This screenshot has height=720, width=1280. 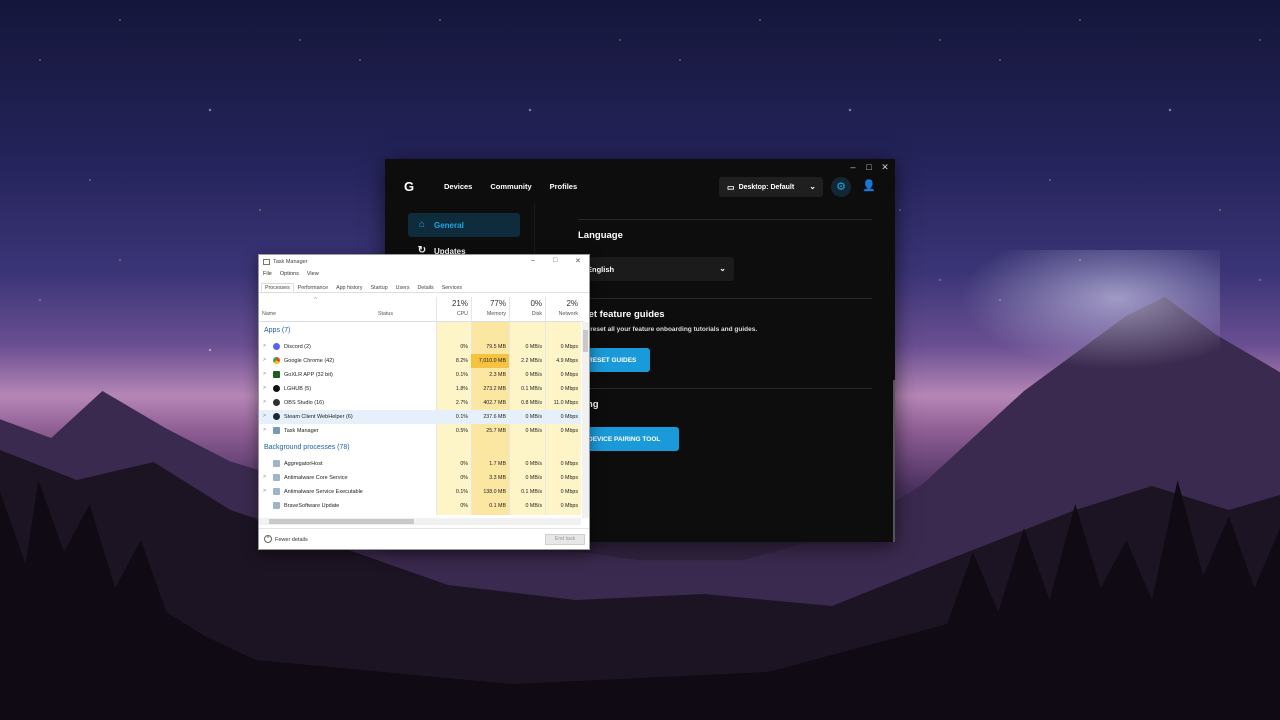 What do you see at coordinates (303, 464) in the screenshot?
I see `process-name: AggregatorHost` at bounding box center [303, 464].